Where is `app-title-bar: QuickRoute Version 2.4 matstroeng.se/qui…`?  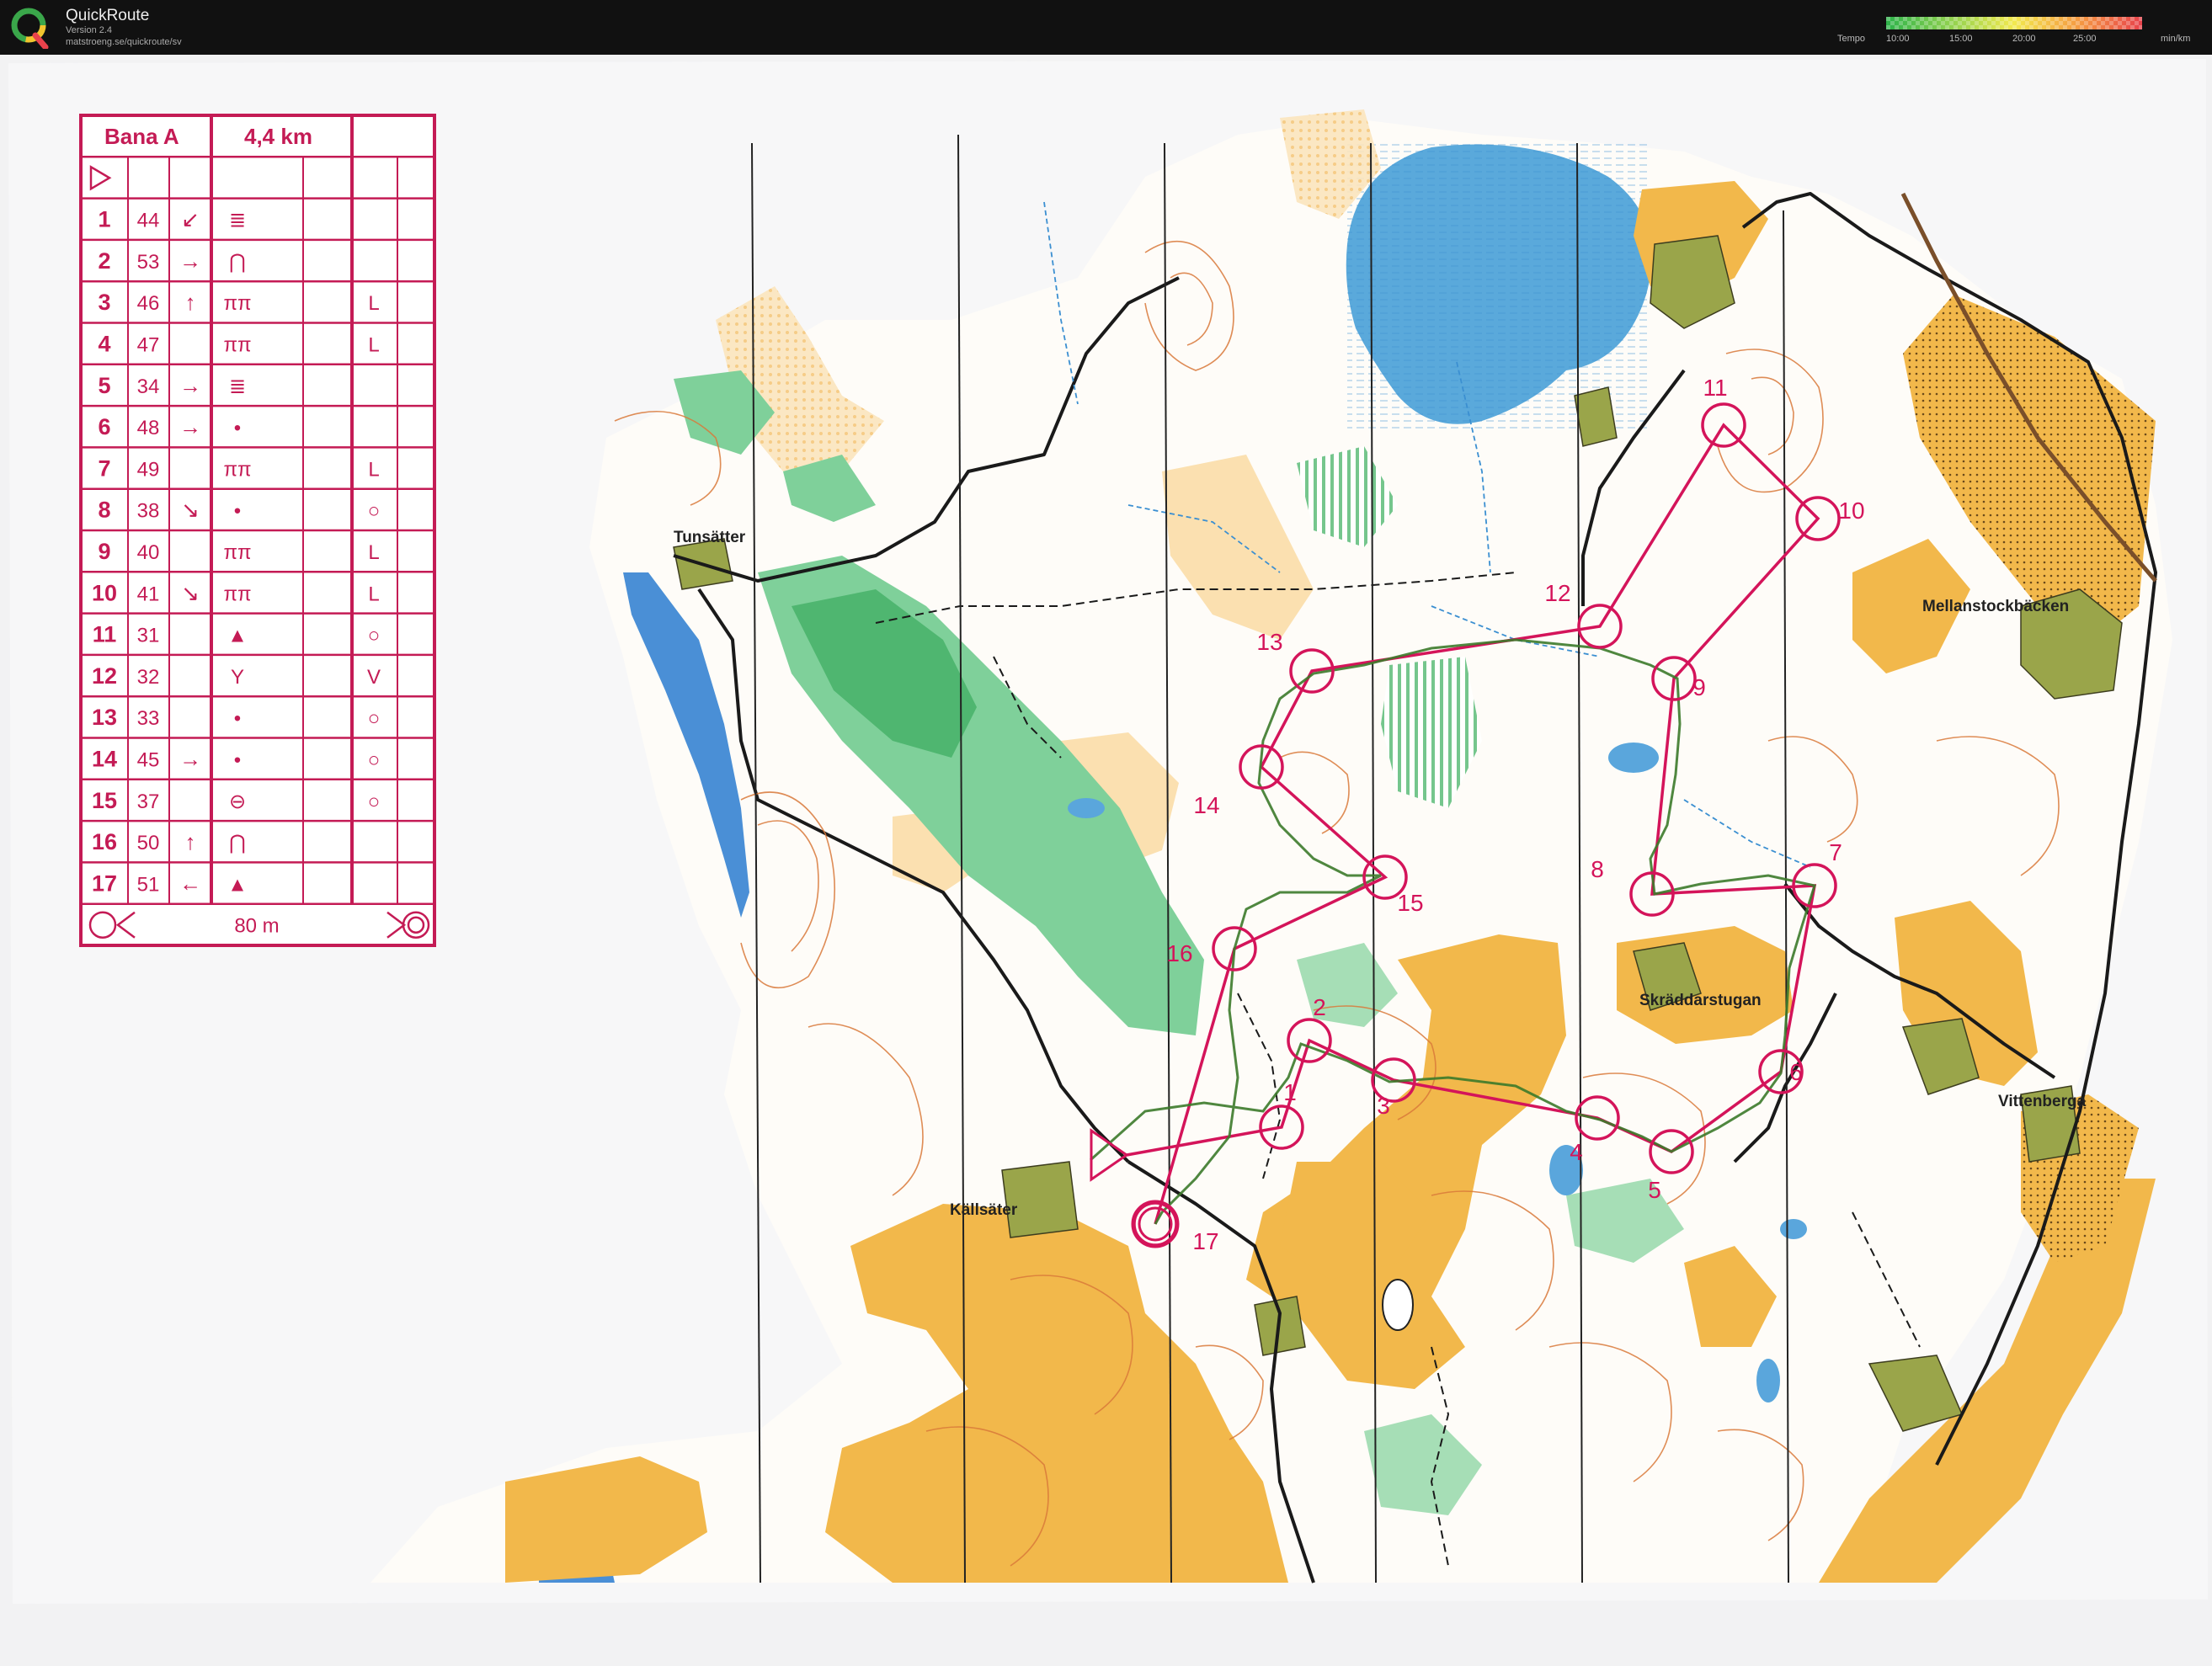 app-title-bar: QuickRoute Version 2.4 matstroeng.se/qui… is located at coordinates (1106, 27).